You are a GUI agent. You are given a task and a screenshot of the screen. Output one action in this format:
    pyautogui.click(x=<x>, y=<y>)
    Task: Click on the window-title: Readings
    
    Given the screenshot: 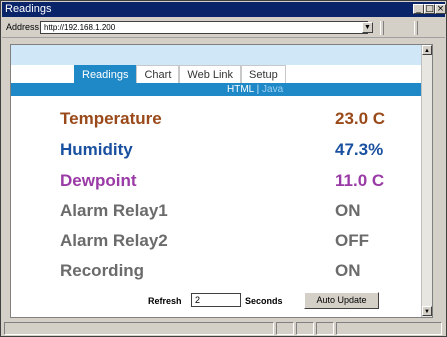 What is the action you would take?
    pyautogui.click(x=28, y=9)
    